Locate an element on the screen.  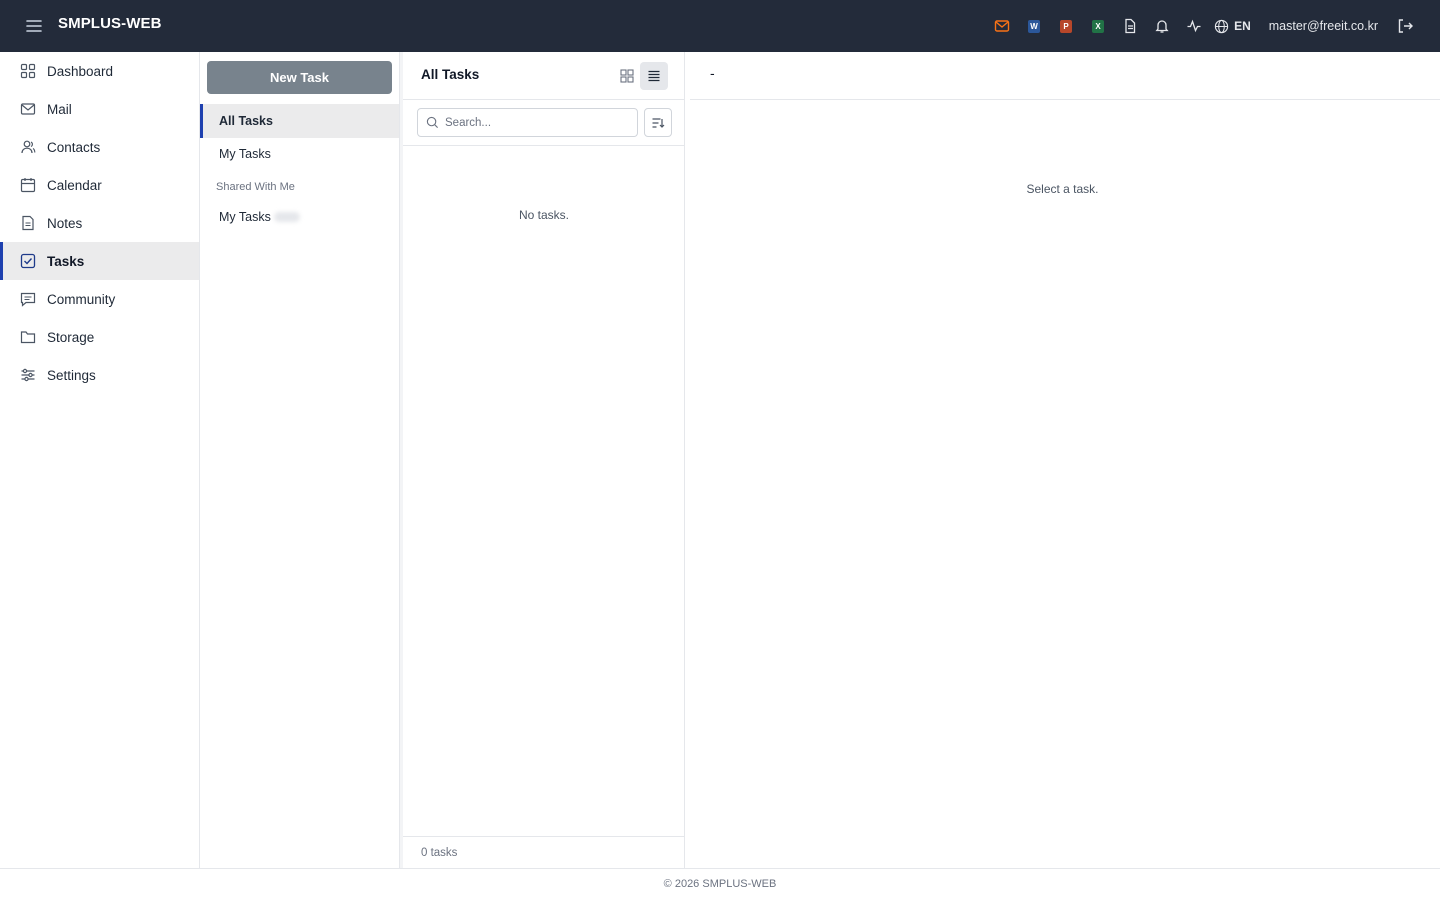
globe-icon is located at coordinates (1221, 26).